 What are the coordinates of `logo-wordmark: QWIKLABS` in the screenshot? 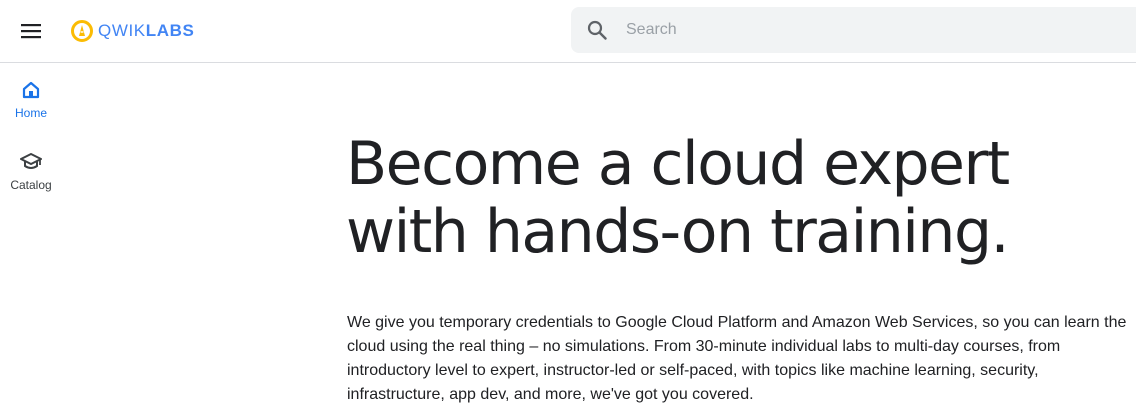 It's located at (146, 31).